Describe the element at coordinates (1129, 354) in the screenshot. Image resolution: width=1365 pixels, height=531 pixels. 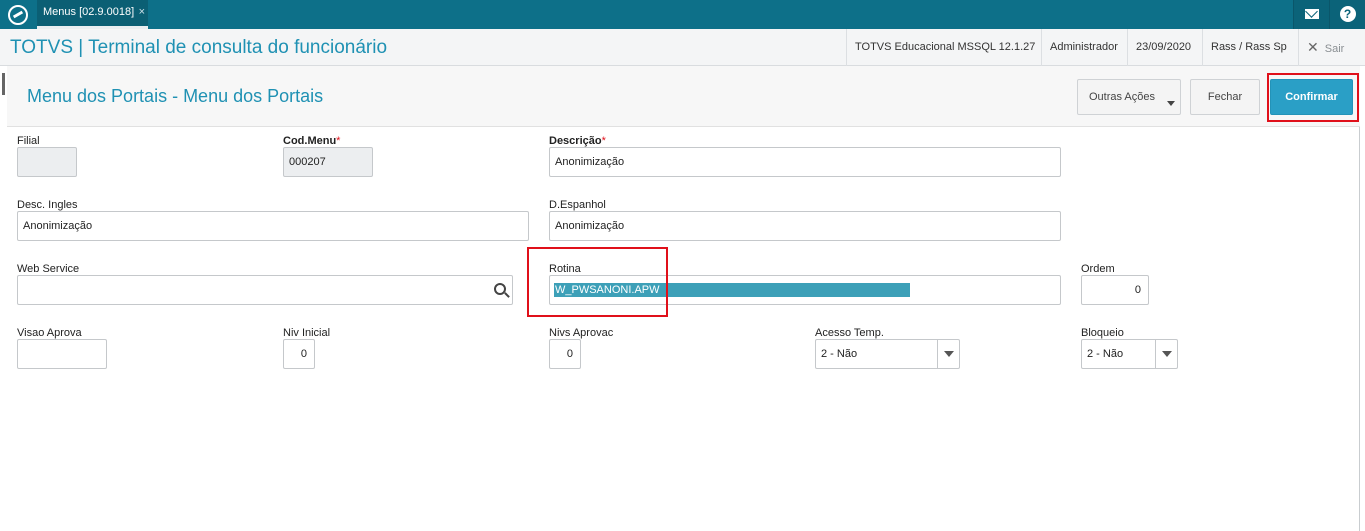
I see `bloqueio-select: 2 - Não` at that location.